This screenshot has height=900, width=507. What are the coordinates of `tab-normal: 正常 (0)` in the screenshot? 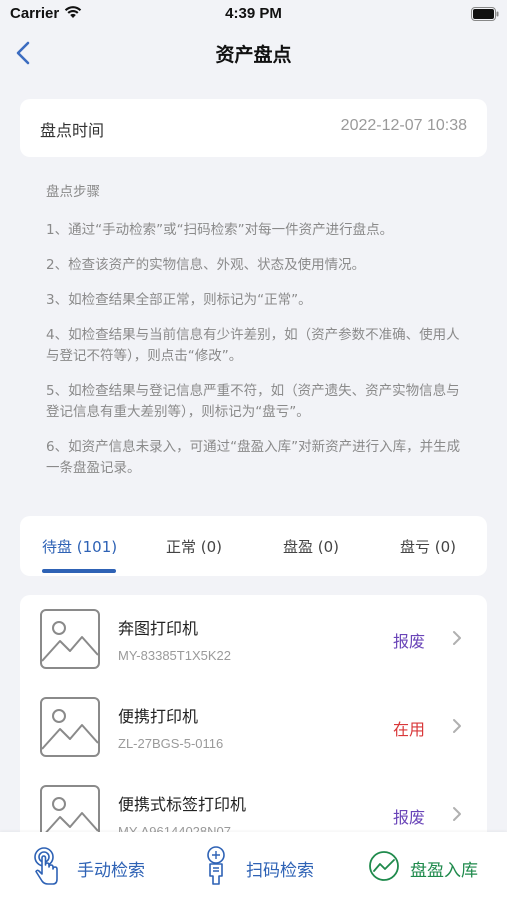 It's located at (194, 546).